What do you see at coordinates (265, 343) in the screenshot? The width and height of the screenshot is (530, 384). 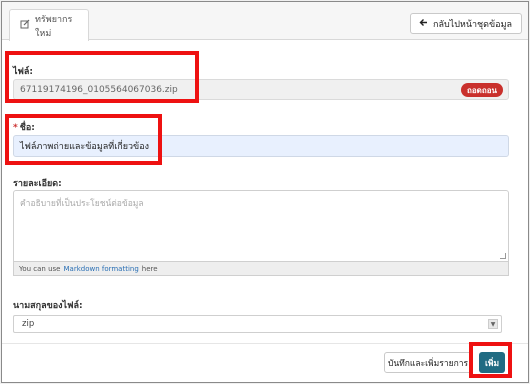 I see `footer-divider` at bounding box center [265, 343].